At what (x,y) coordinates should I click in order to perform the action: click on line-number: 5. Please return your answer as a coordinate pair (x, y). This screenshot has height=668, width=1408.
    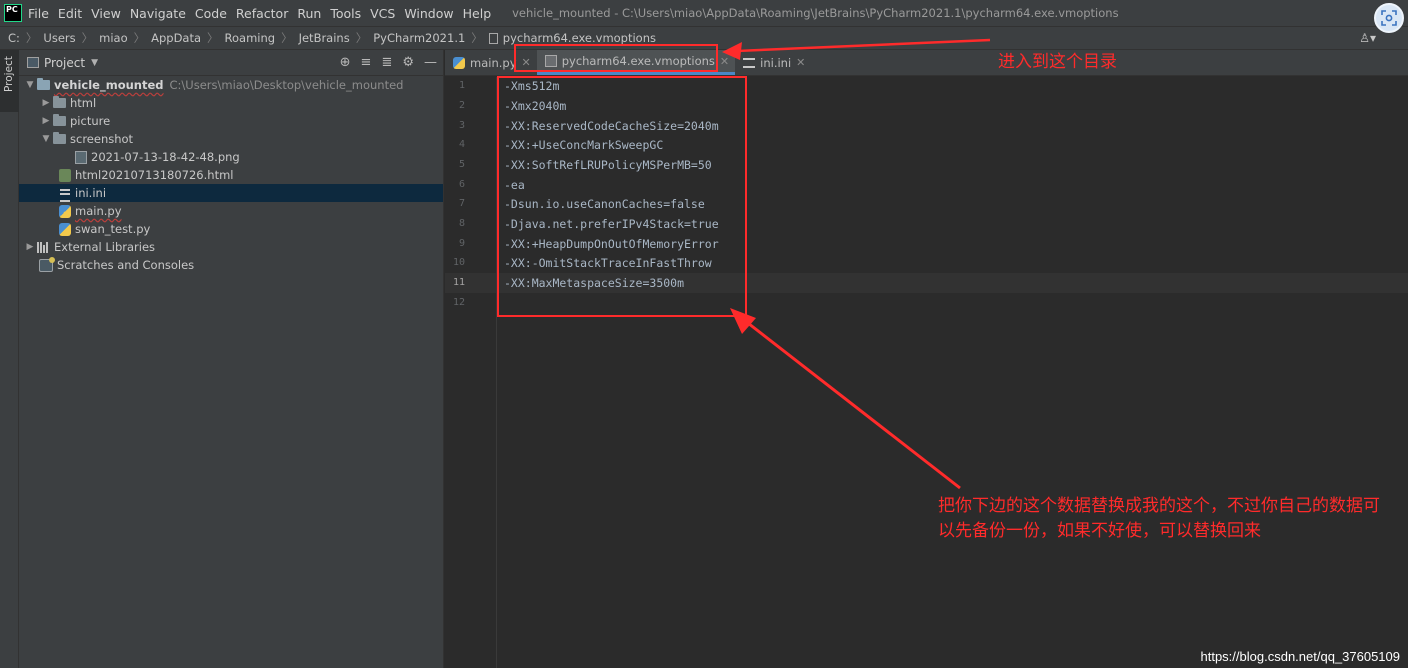
    Looking at the image, I should click on (461, 164).